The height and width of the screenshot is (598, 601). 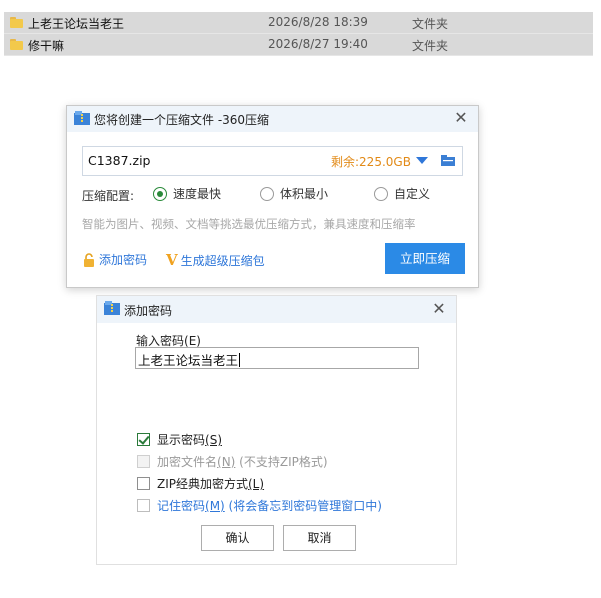 What do you see at coordinates (211, 484) in the screenshot?
I see `checkbox-label: ZIP经典加密方式(L)` at bounding box center [211, 484].